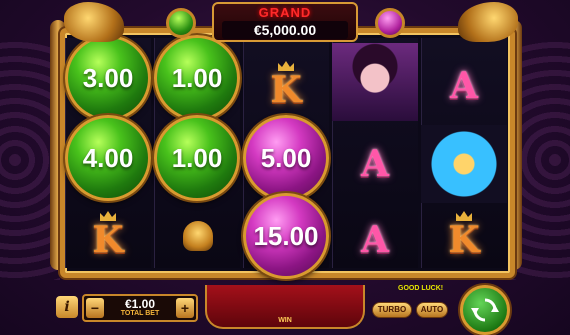 The image size is (570, 335). What do you see at coordinates (421, 288) in the screenshot?
I see `status-message: GOOD LUCK!` at bounding box center [421, 288].